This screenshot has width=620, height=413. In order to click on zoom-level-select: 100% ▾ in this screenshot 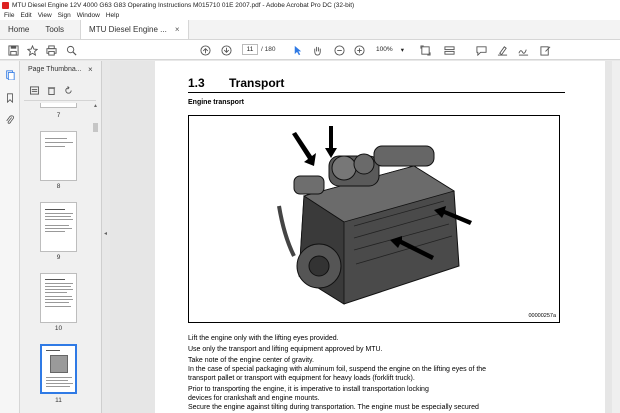, I will do `click(390, 49)`.